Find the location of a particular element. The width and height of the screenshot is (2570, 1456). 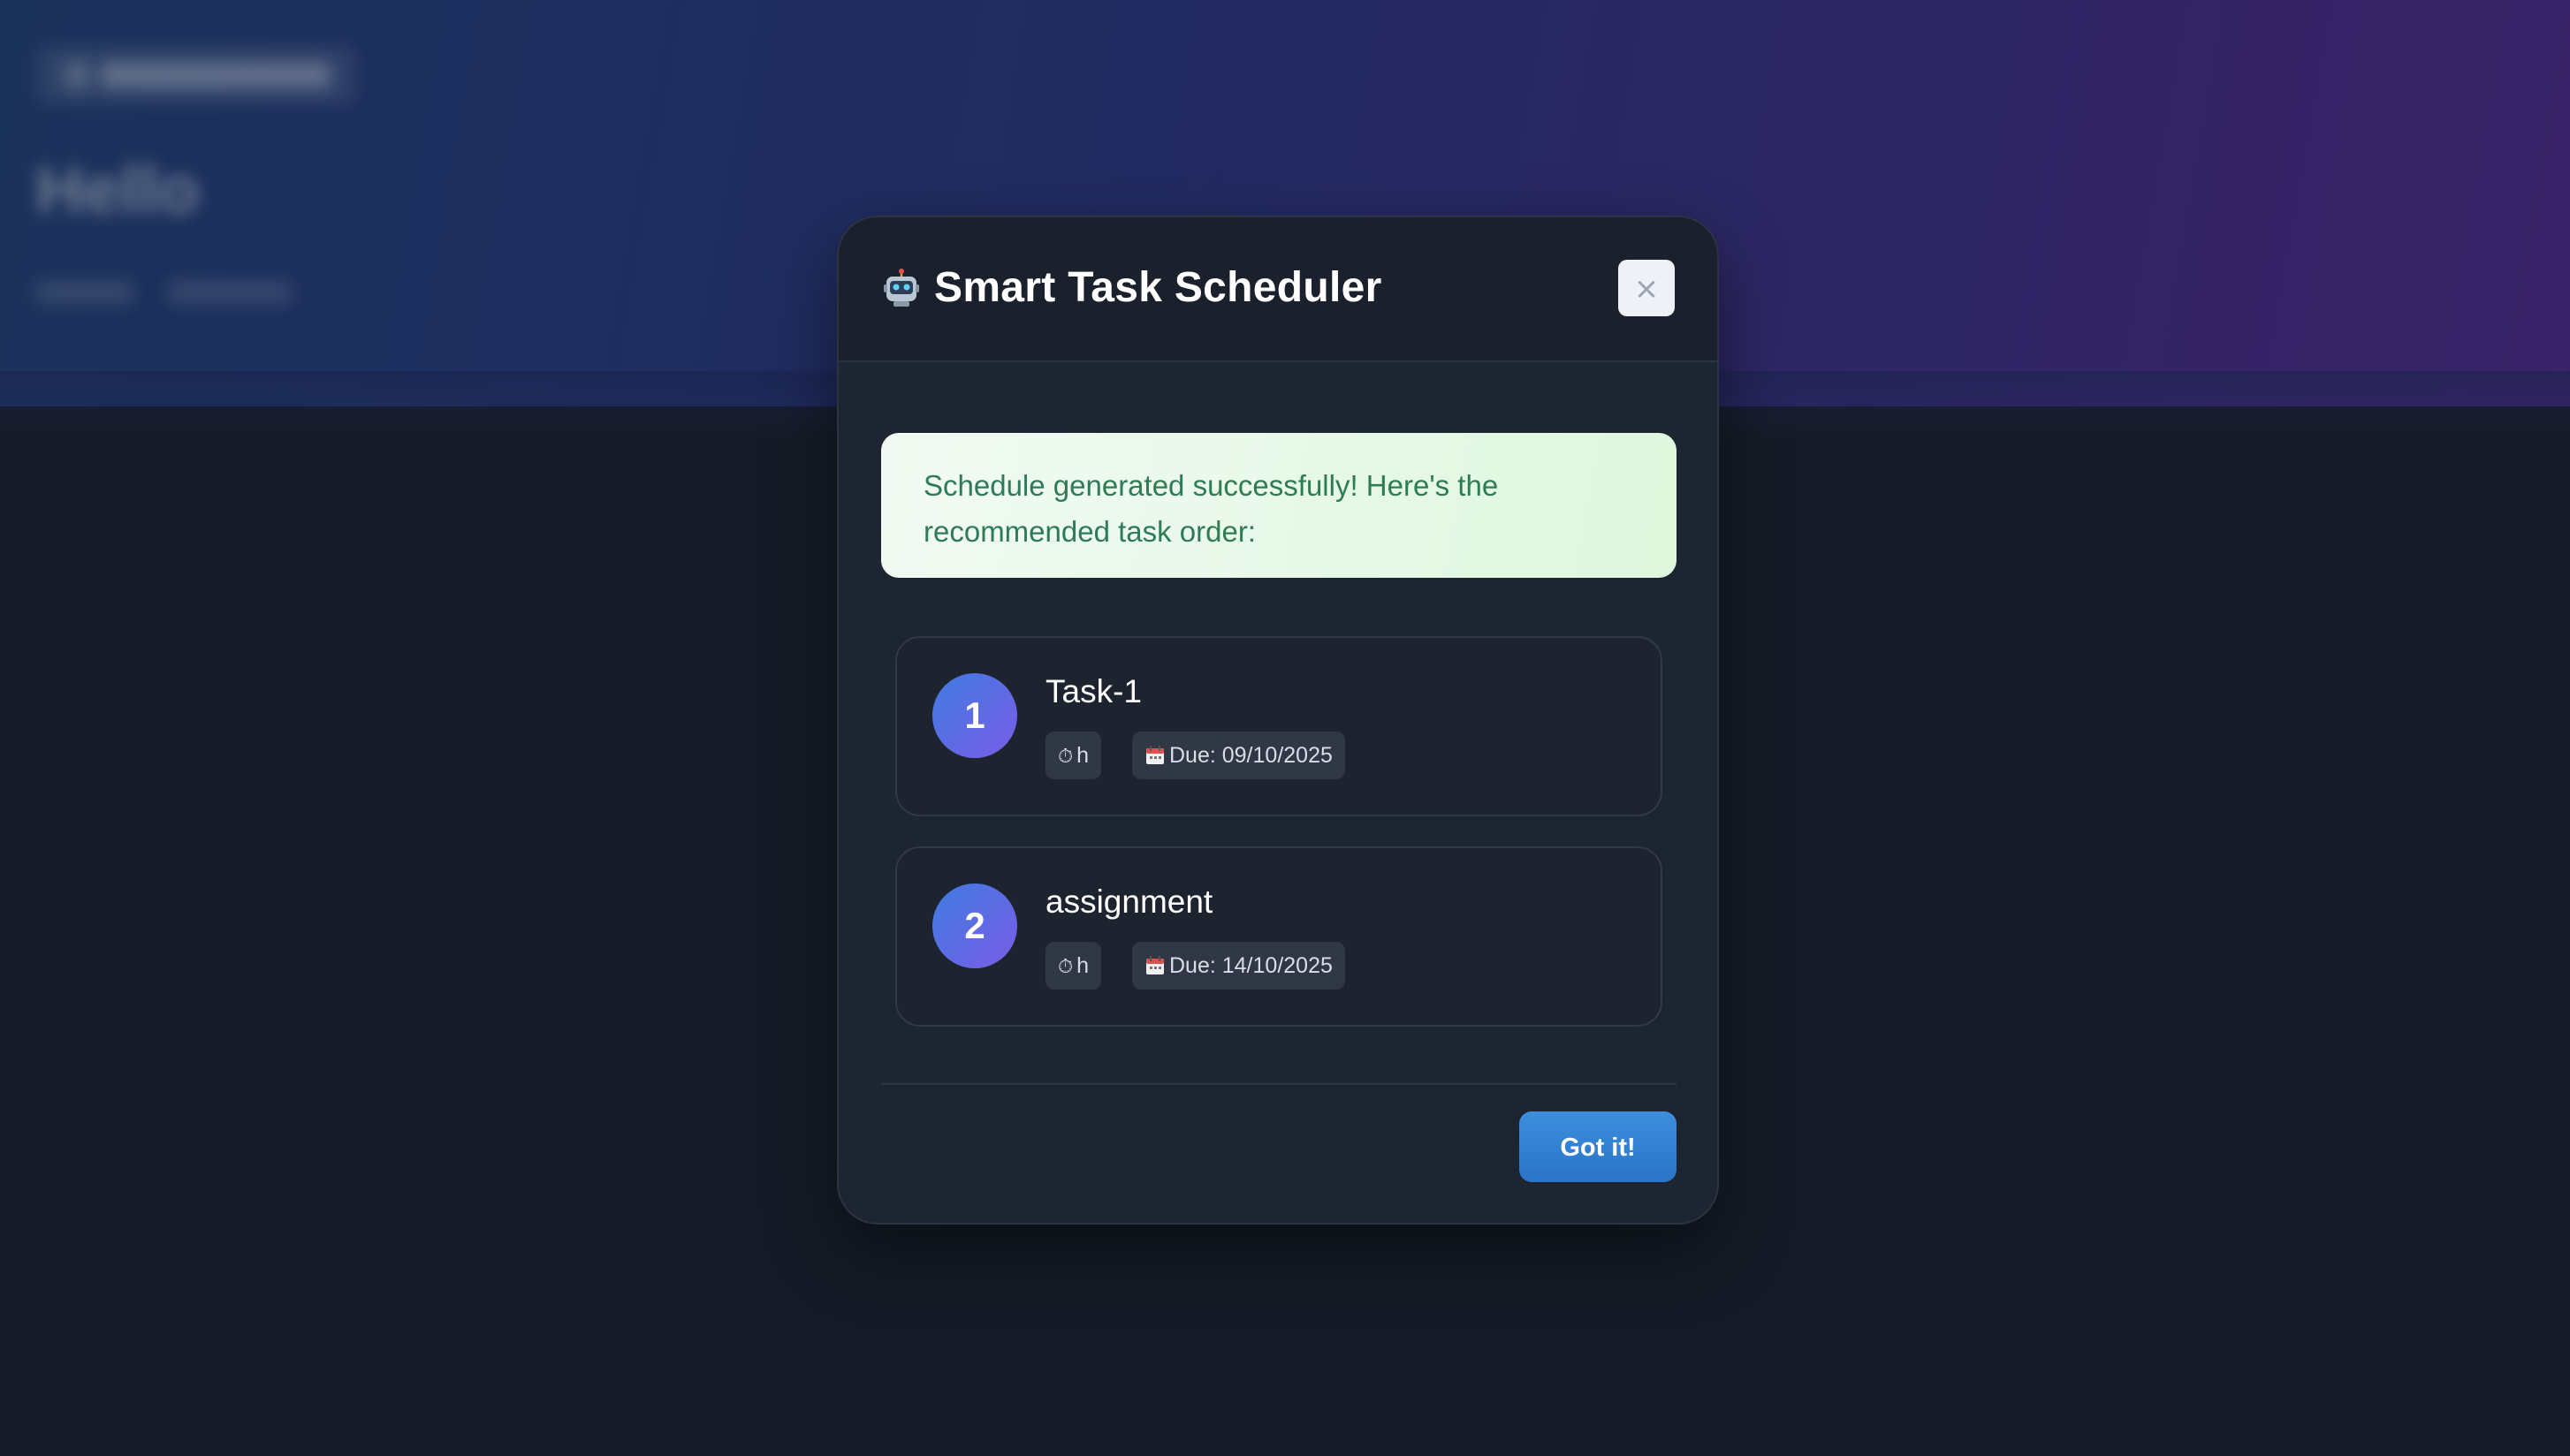

task-due-date: Due: 09/10/2025 is located at coordinates (1251, 755).